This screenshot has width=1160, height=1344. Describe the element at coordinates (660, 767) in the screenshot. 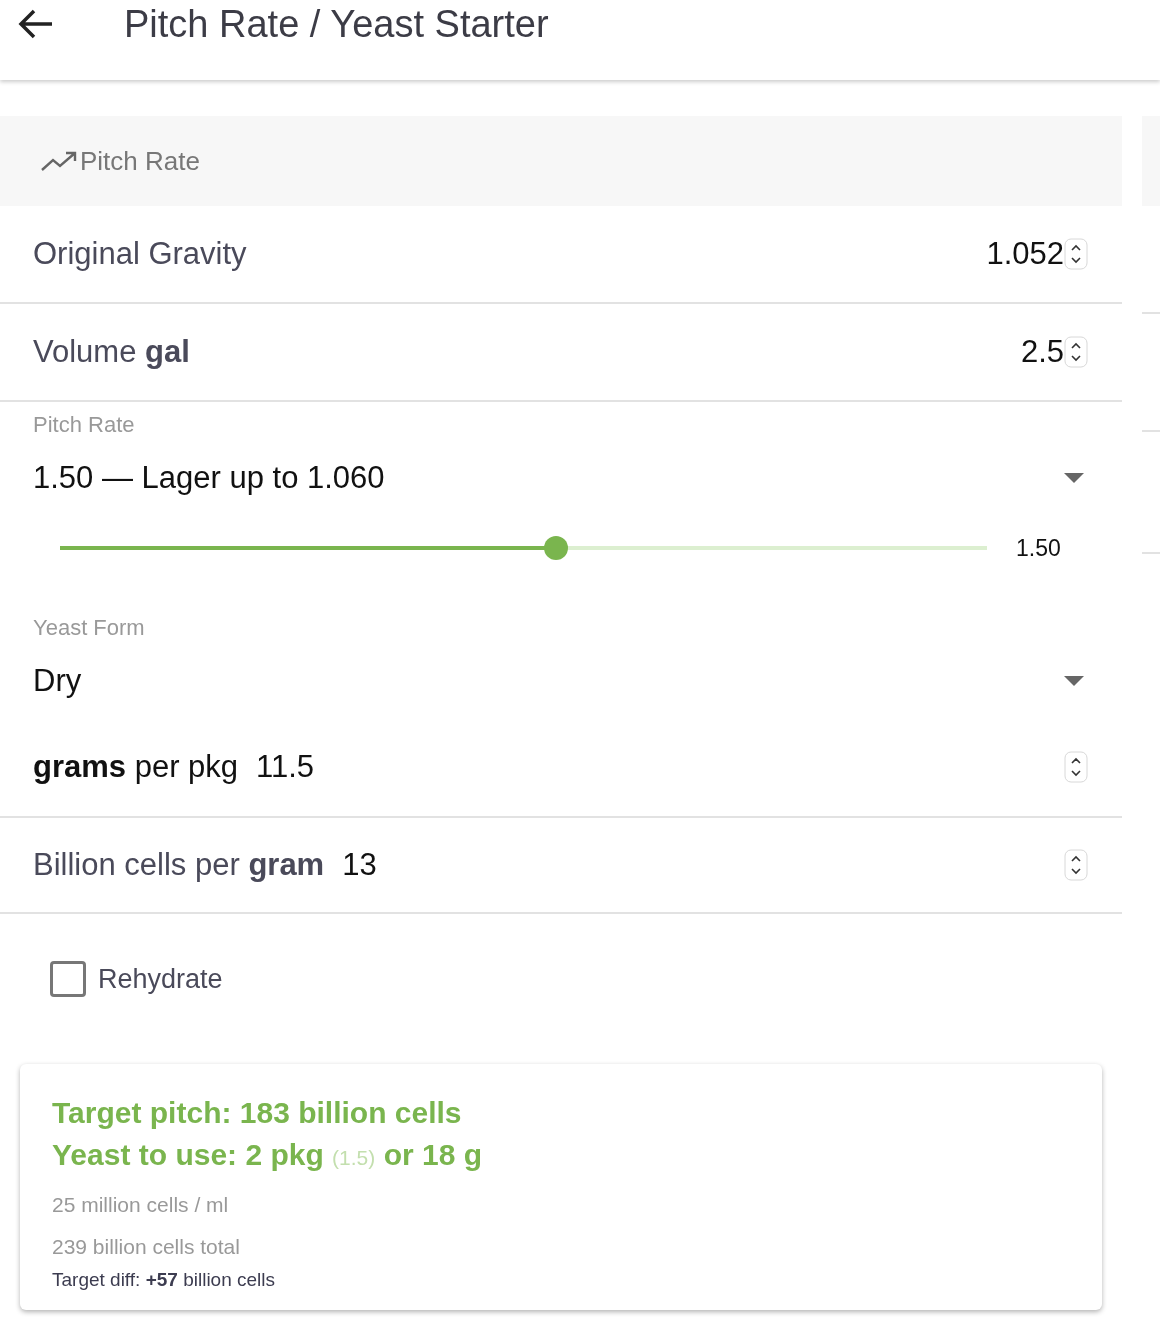

I see `number-field: 11.5` at that location.